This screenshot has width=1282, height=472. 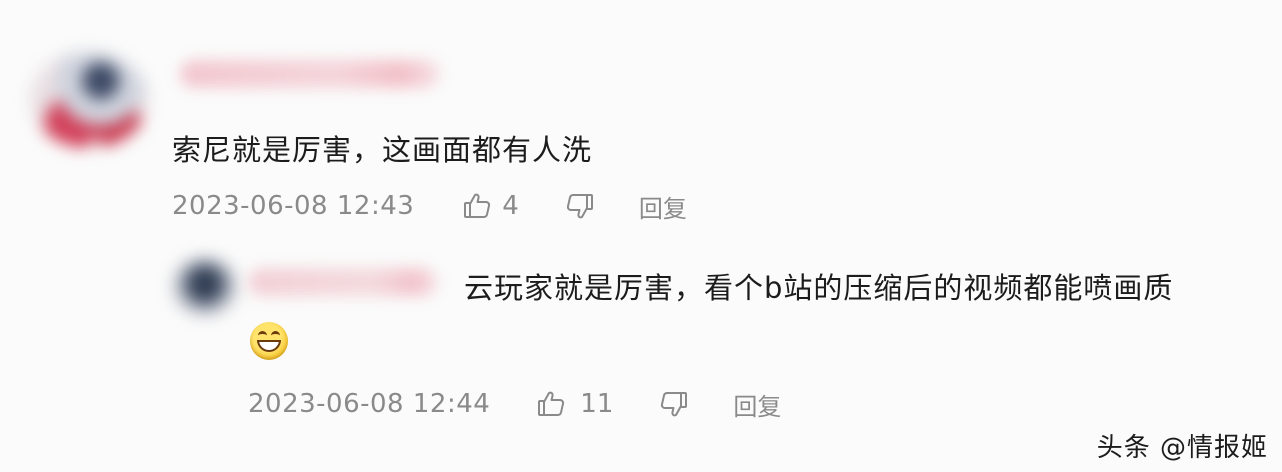 What do you see at coordinates (382, 150) in the screenshot?
I see `comment-text: 索尼就是厉害，这画面都有人洗` at bounding box center [382, 150].